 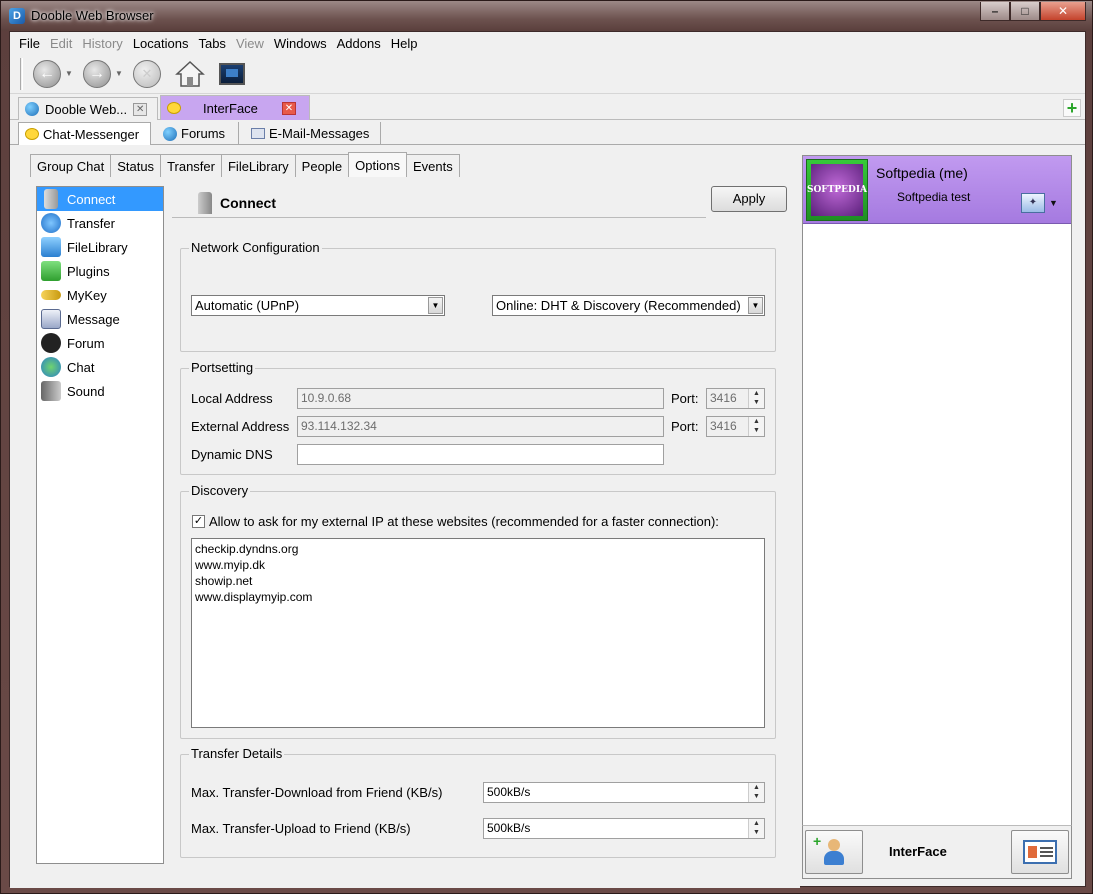 What do you see at coordinates (51, 367) in the screenshot?
I see `chat-icon` at bounding box center [51, 367].